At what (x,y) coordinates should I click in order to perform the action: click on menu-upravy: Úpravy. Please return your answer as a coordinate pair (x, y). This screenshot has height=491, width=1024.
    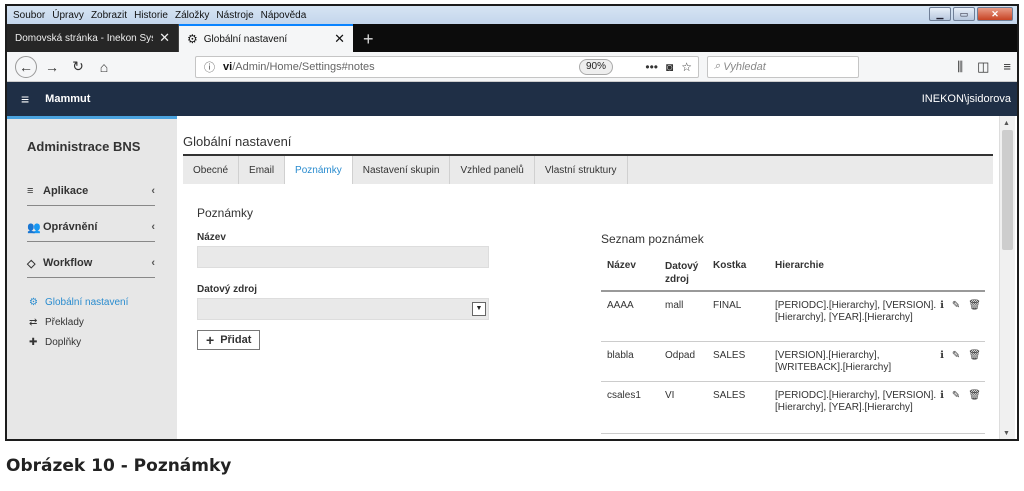
    Looking at the image, I should click on (68, 15).